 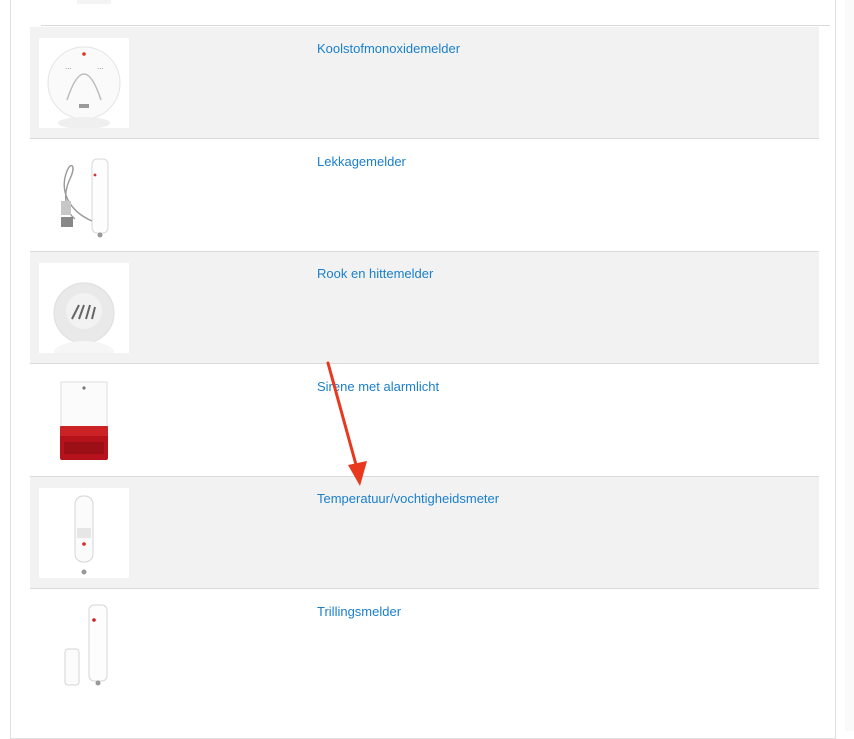 I want to click on product-row: Sirene met alarmlicht, so click(x=424, y=421).